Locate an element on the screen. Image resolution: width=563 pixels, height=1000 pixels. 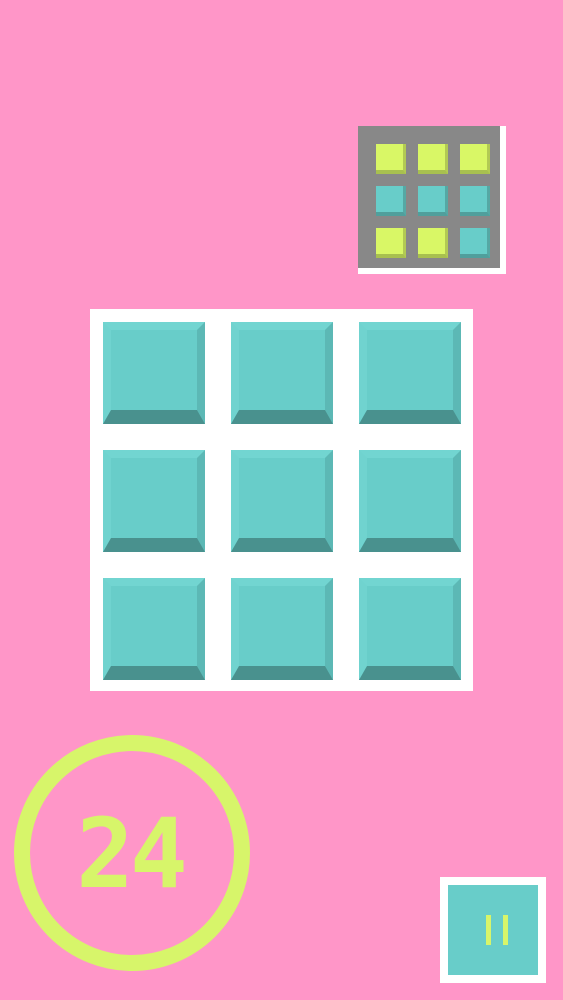
pause-bar-right is located at coordinates (505, 930).